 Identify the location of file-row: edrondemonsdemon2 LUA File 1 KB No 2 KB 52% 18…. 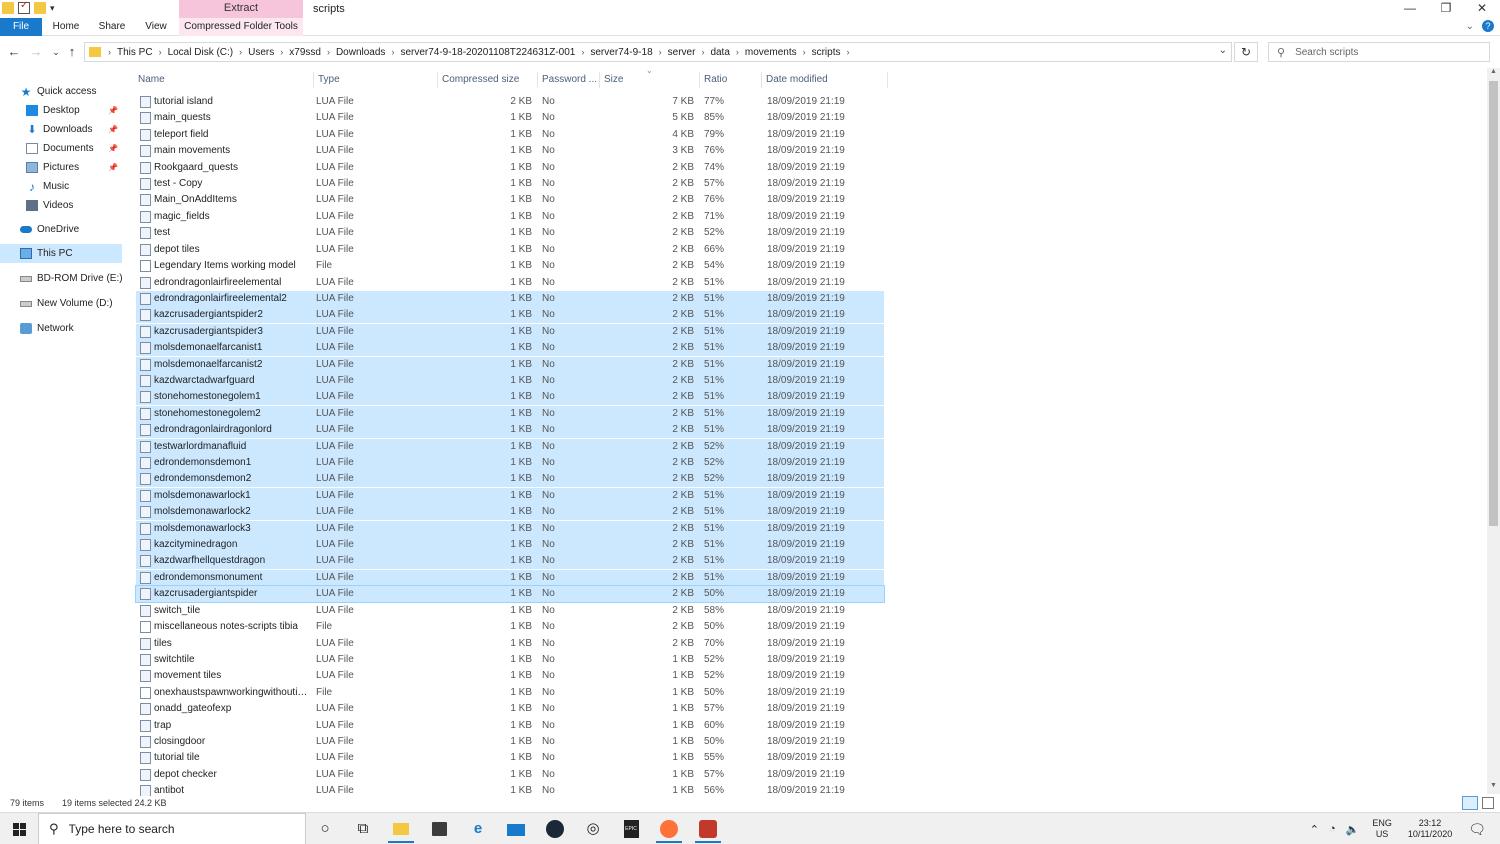
(510, 479).